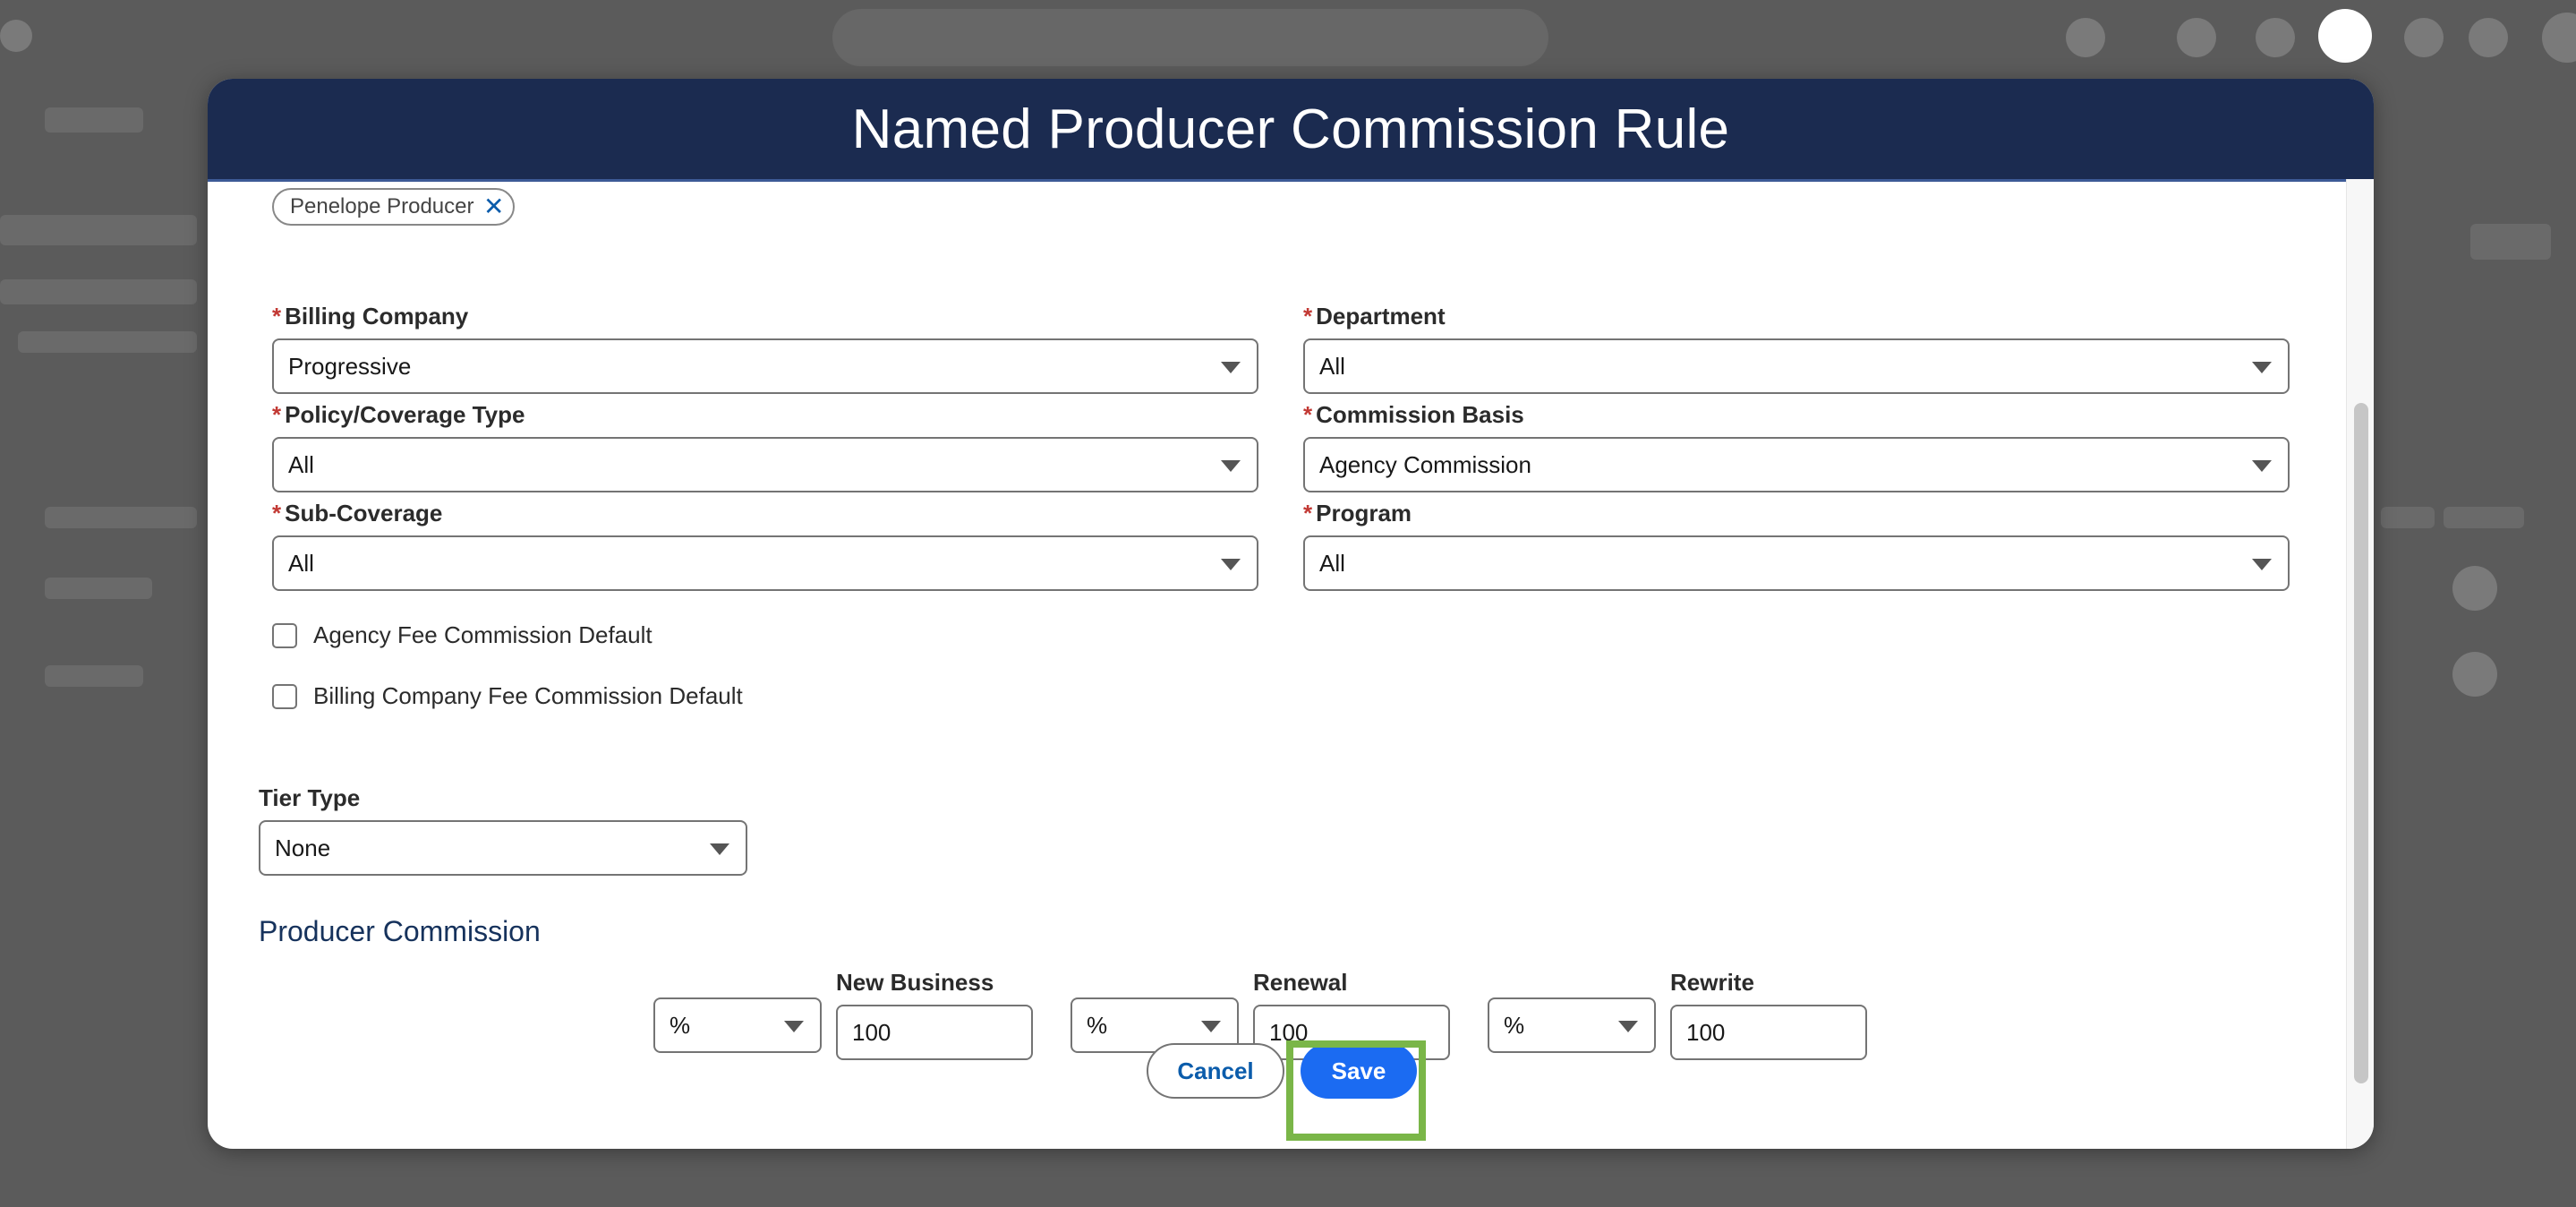 The width and height of the screenshot is (2576, 1207). Describe the element at coordinates (737, 1025) in the screenshot. I see `new-business-unit-select: %` at that location.